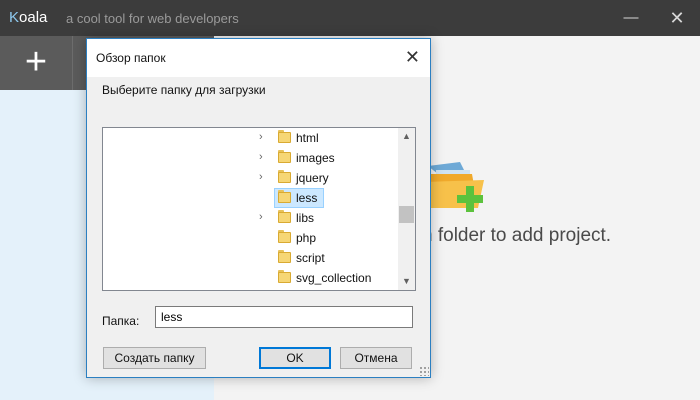 This screenshot has width=700, height=400. I want to click on tree-item-libs: › libs, so click(250, 218).